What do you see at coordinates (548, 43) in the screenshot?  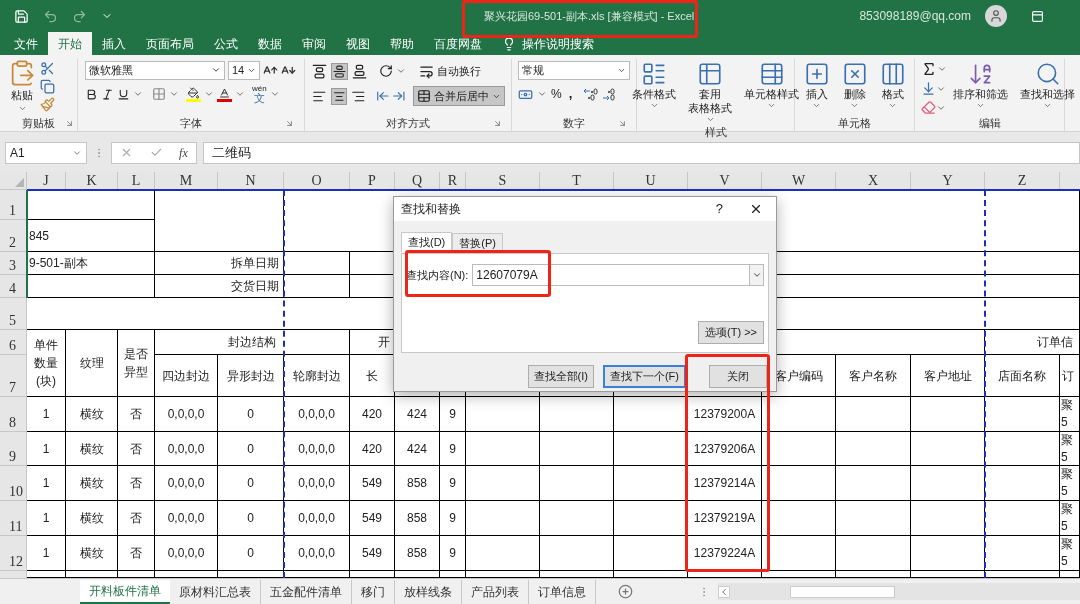 I see `tell-me-search: 操作说明搜索` at bounding box center [548, 43].